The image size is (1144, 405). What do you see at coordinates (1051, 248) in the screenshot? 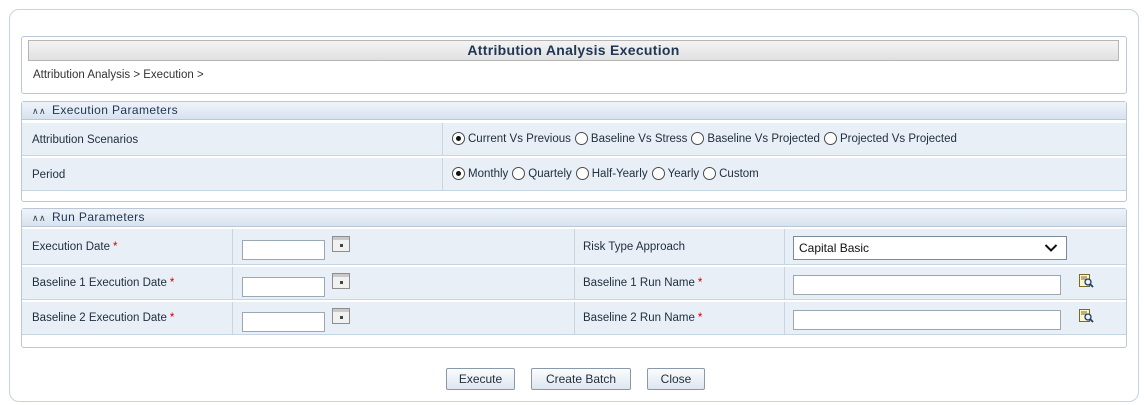
I see `chevron-down-icon` at bounding box center [1051, 248].